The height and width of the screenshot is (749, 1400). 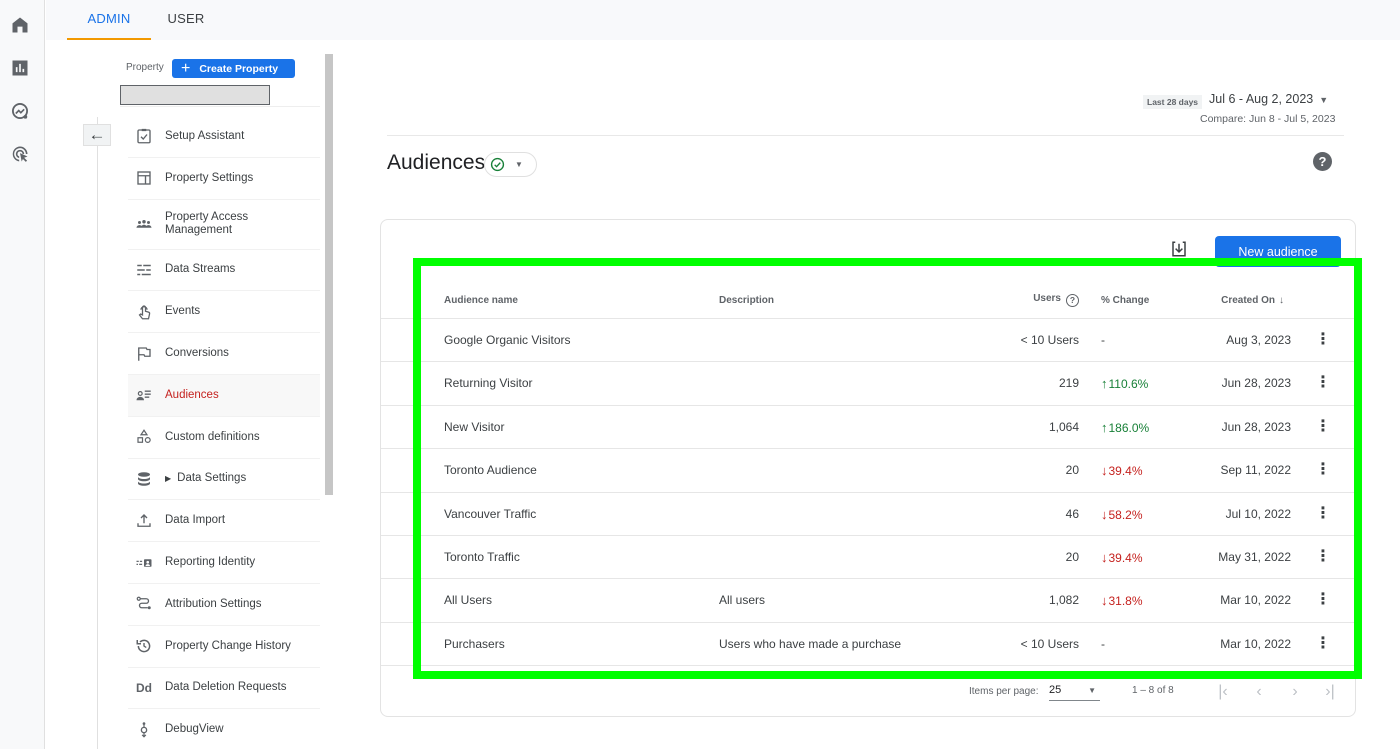 I want to click on table-row: Toronto Traffic 20 ↓39.4% May 31, 2022 ⋮, so click(x=868, y=558).